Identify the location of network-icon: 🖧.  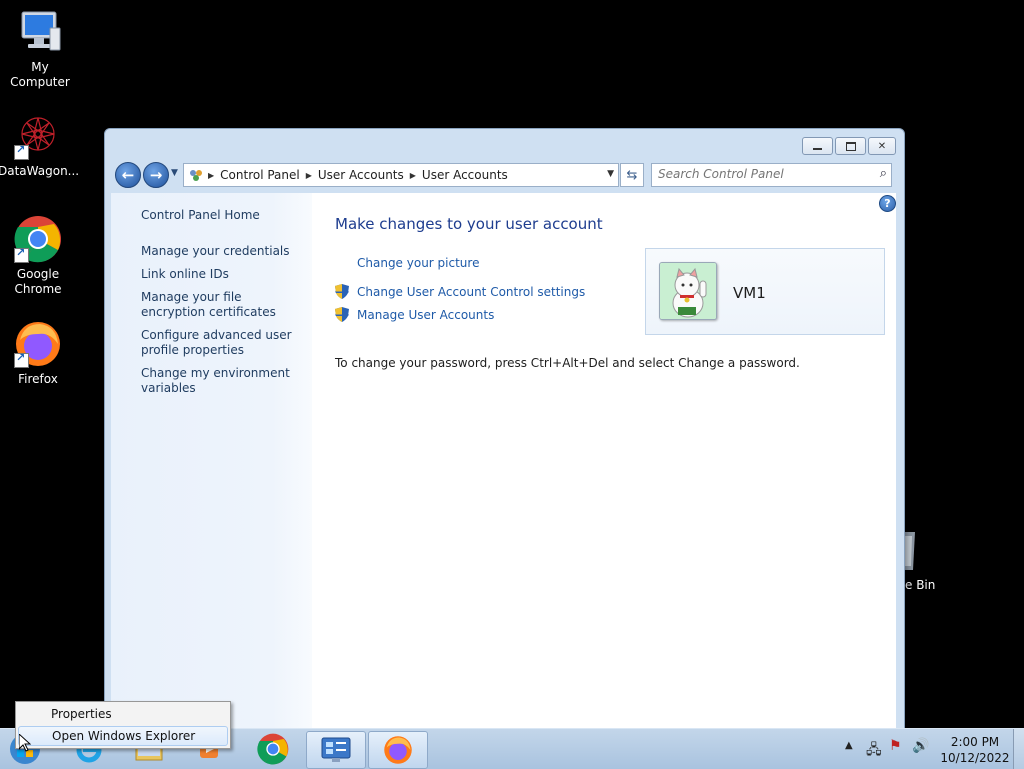
(874, 751).